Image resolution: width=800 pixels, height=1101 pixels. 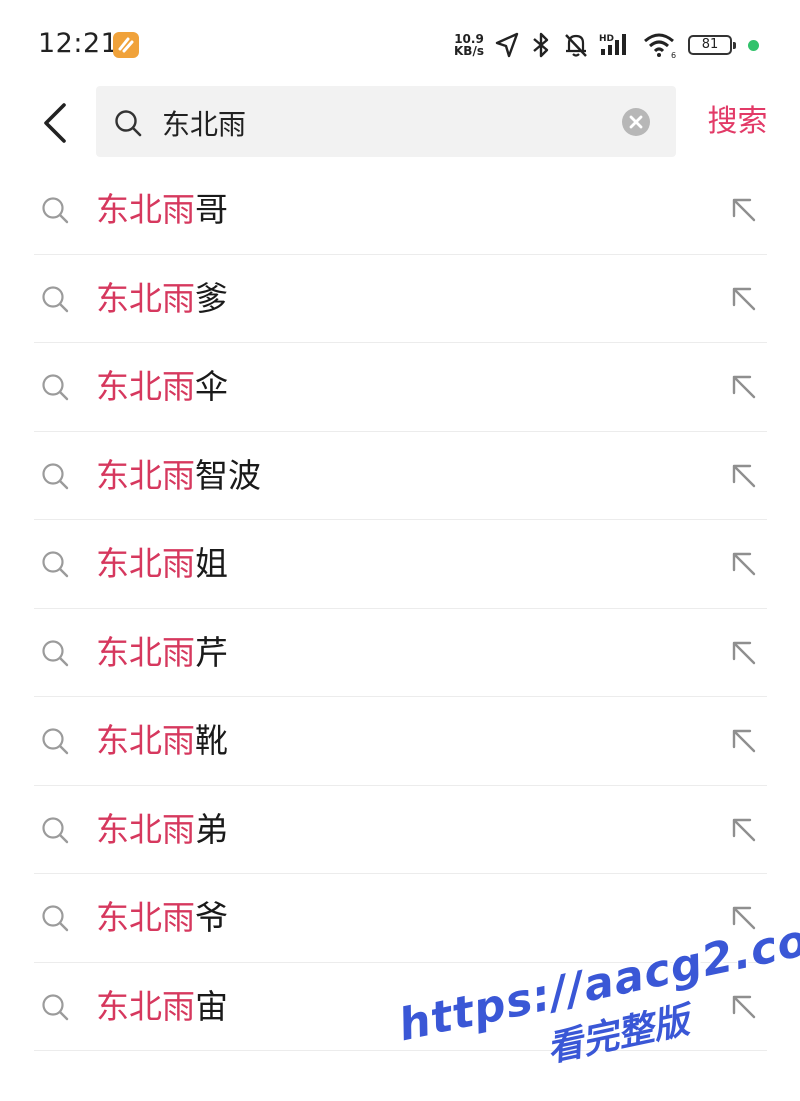 I want to click on mute-bell-icon, so click(x=576, y=47).